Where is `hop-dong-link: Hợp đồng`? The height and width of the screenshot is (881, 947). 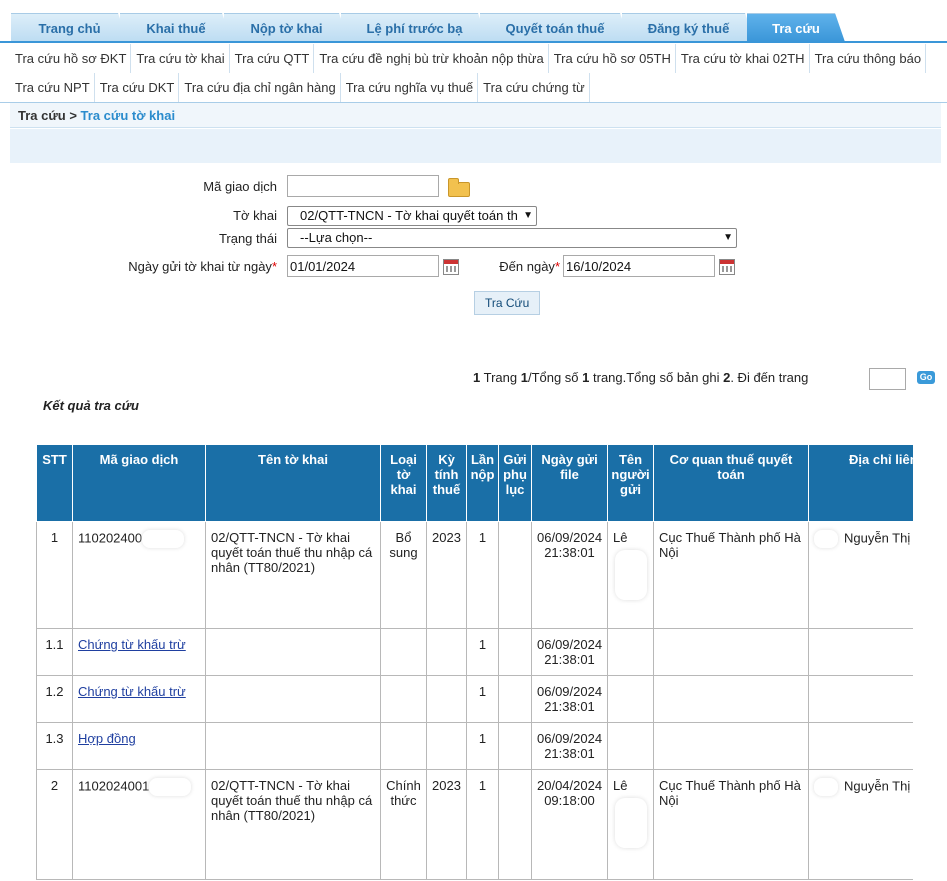
hop-dong-link: Hợp đồng is located at coordinates (107, 738).